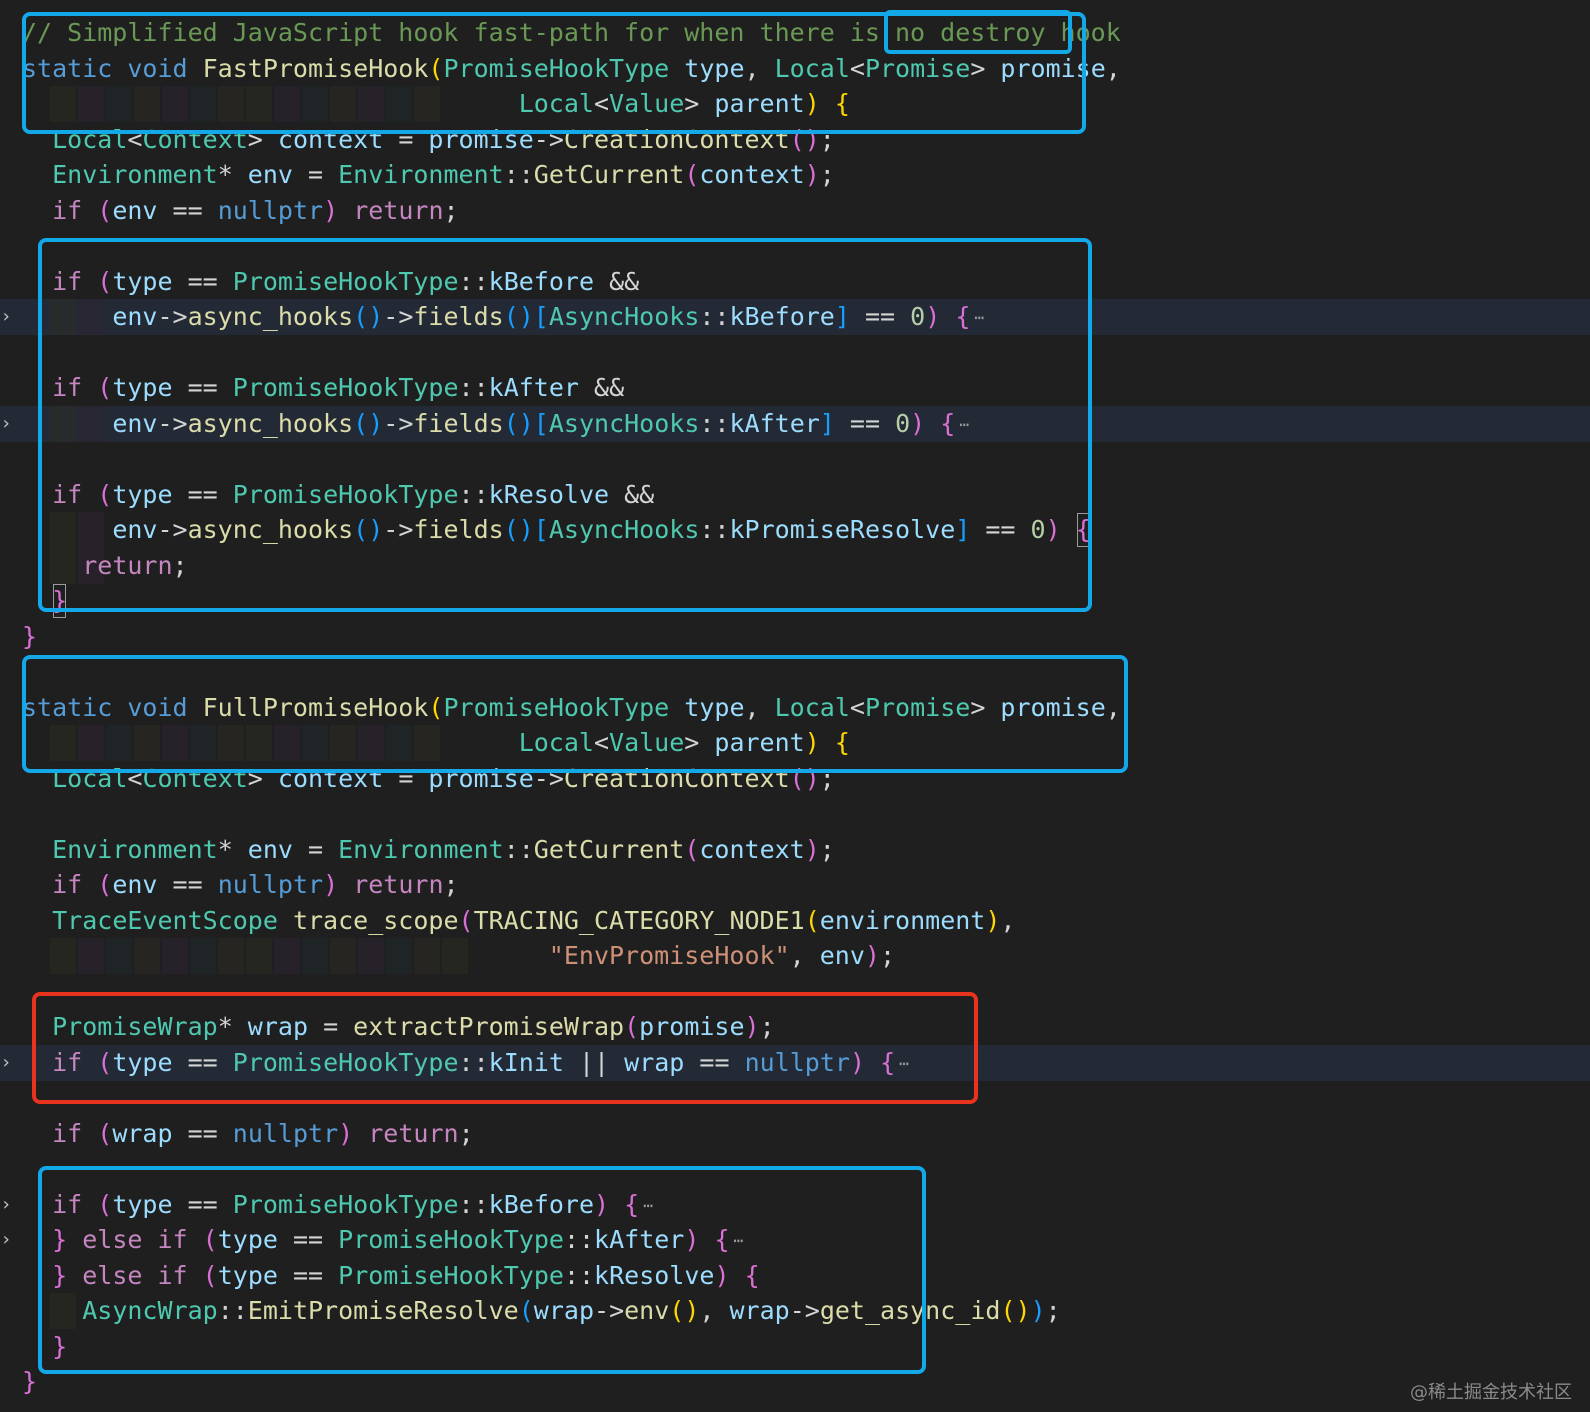 Image resolution: width=1590 pixels, height=1412 pixels. Describe the element at coordinates (248, 1134) in the screenshot. I see `code-text: if (wrap == nullptr) return;` at that location.